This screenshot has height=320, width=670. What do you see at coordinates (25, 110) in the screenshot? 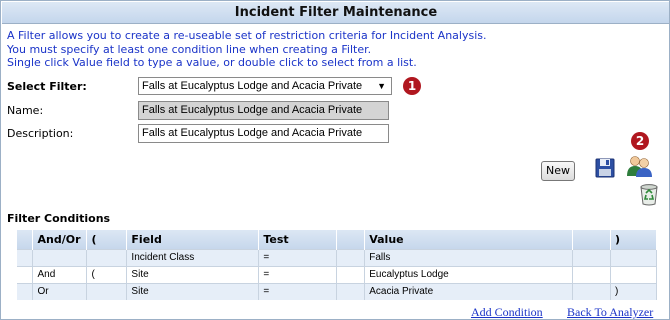
I see `name-label: Name:` at bounding box center [25, 110].